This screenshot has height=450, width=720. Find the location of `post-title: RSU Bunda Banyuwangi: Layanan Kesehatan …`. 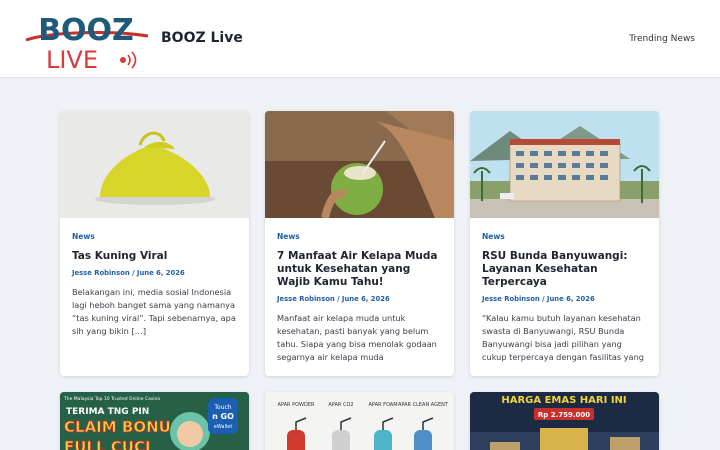

post-title: RSU Bunda Banyuwangi: Layanan Kesehatan … is located at coordinates (564, 269).